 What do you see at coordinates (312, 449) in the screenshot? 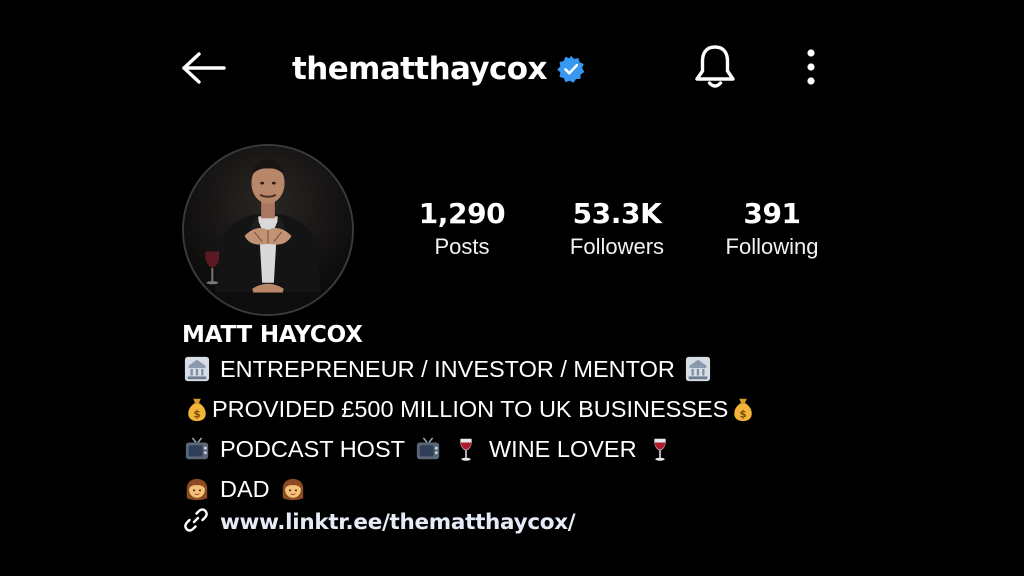
I see `bio-line-3a-text: PODCAST HOST` at bounding box center [312, 449].